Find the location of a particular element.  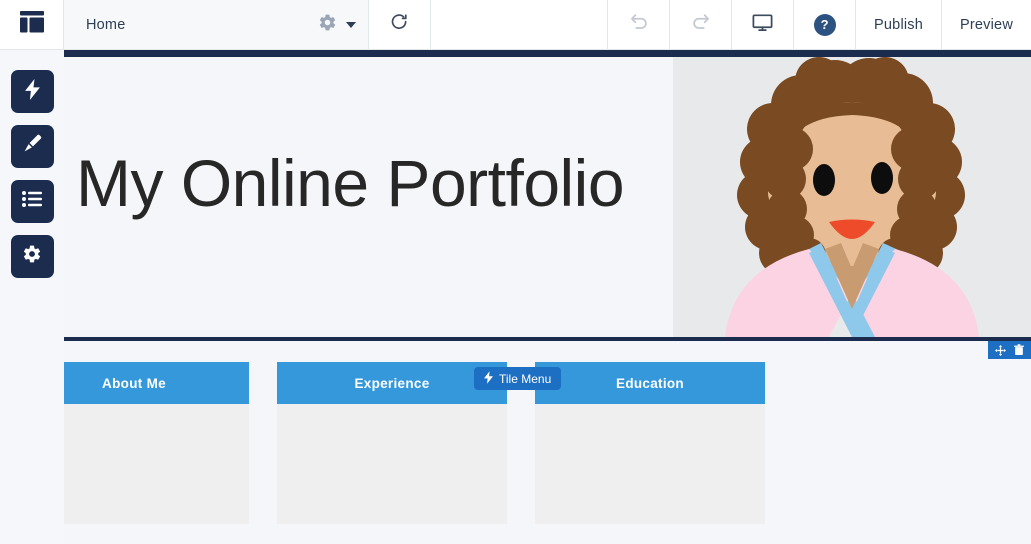

sidebar-item-elements is located at coordinates (32, 91).